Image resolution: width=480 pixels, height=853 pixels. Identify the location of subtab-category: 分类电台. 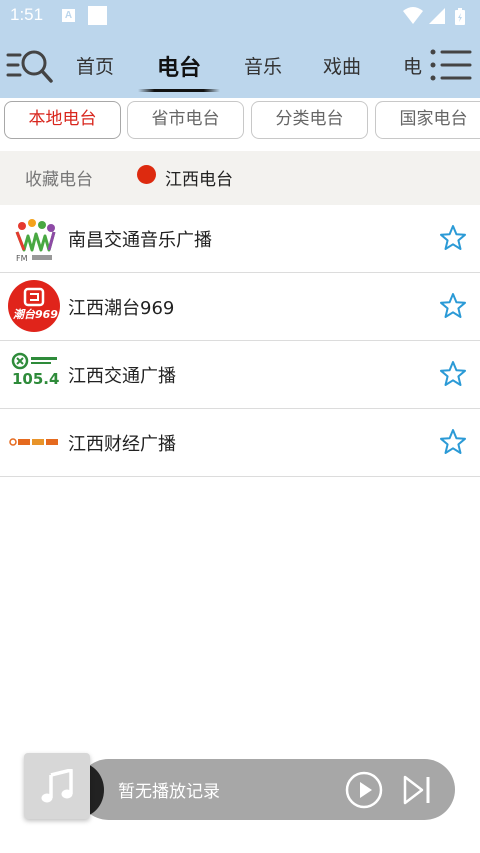
(309, 120).